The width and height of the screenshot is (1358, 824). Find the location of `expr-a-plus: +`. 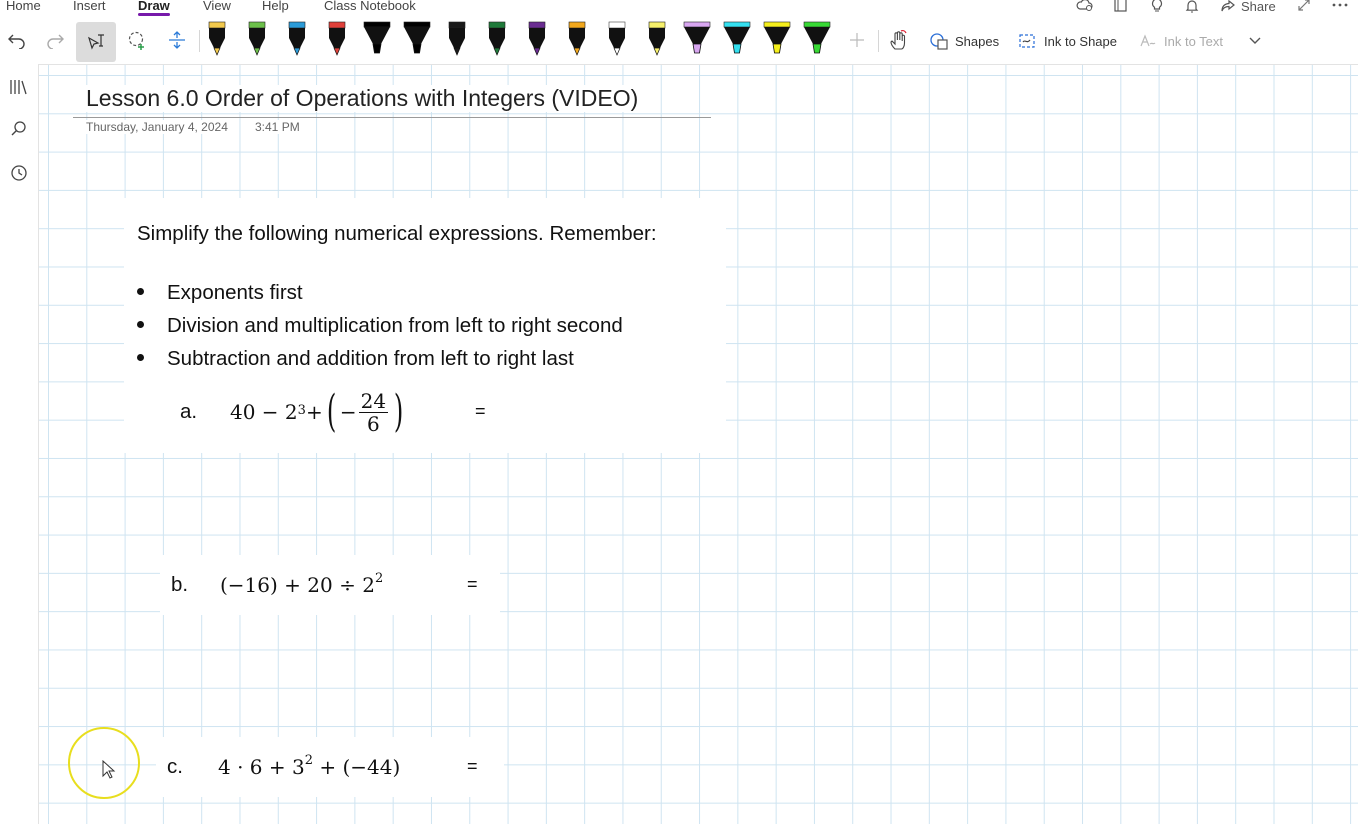

expr-a-plus: + is located at coordinates (314, 412).